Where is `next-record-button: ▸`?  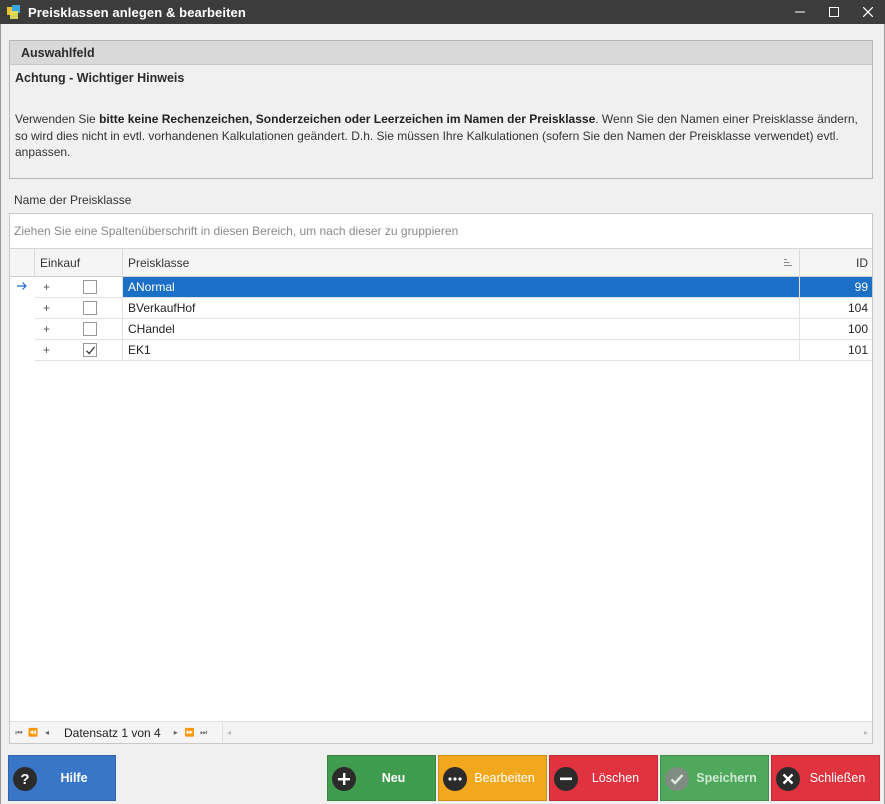
next-record-button: ▸ is located at coordinates (176, 733).